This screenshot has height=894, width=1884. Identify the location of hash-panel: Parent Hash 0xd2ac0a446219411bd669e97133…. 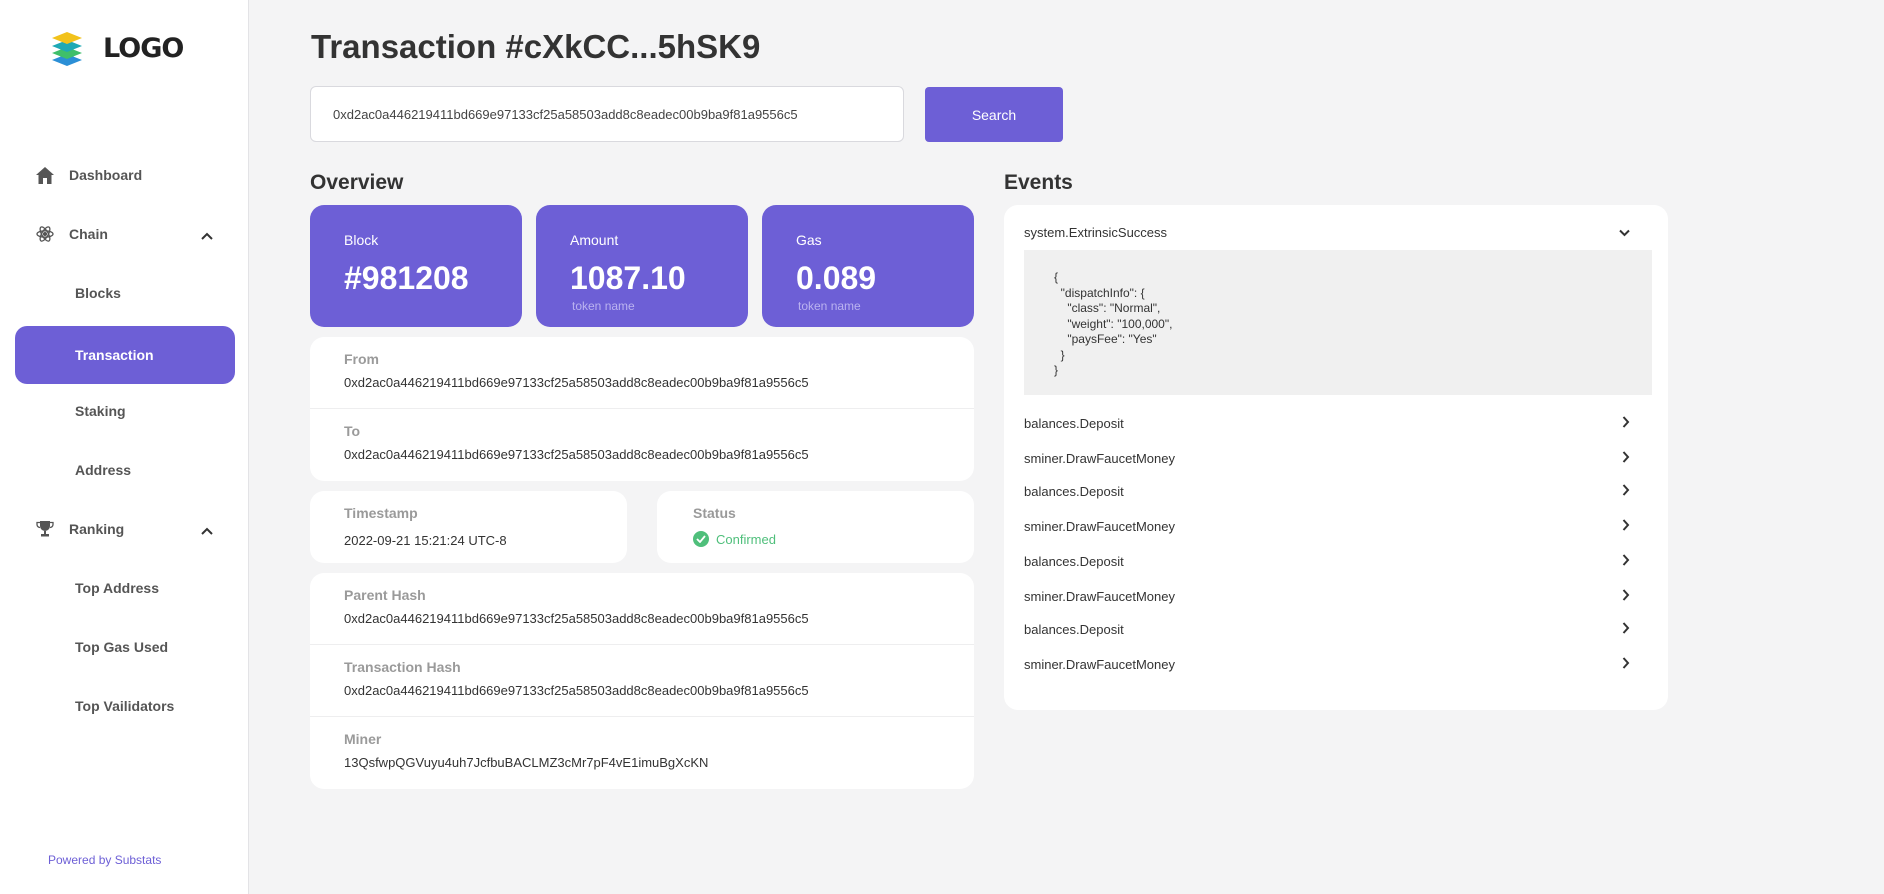
(642, 681).